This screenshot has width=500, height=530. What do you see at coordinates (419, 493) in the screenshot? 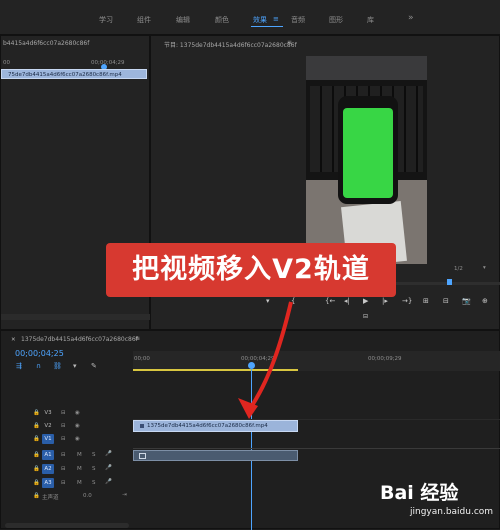
I see `baidu-watermark: Bai 经验` at bounding box center [419, 493].